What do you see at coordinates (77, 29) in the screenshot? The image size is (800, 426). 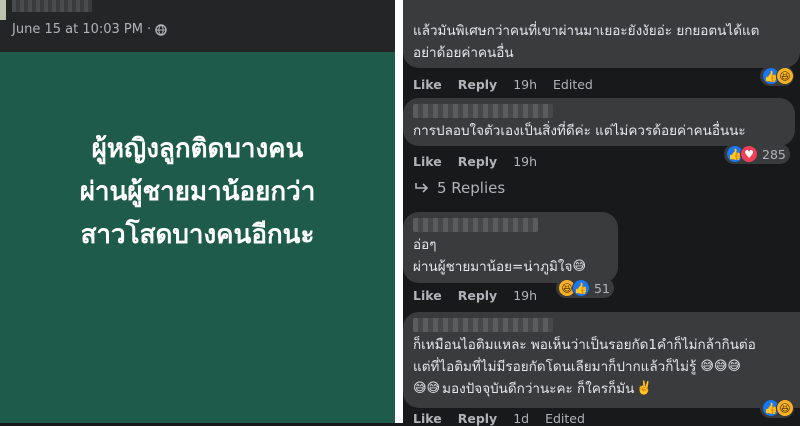 I see `post-timestamp: June 15 at 10:03 PM` at bounding box center [77, 29].